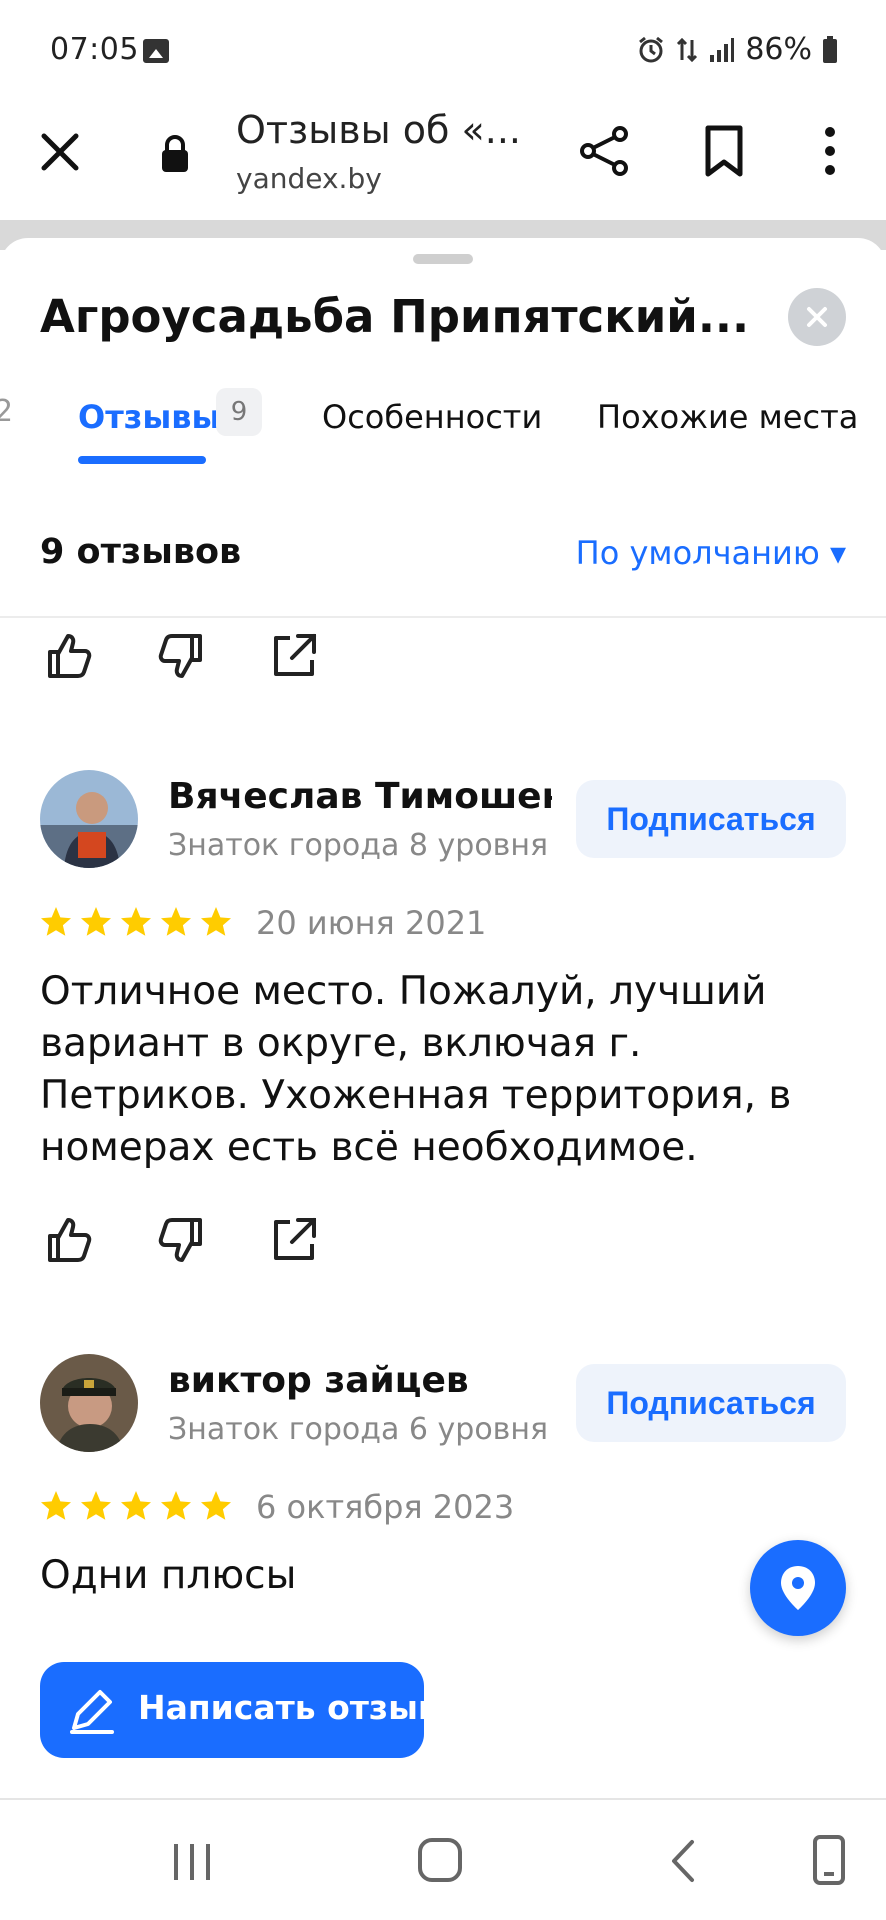 The image size is (886, 1920). I want to click on map-pin-icon, so click(798, 1588).